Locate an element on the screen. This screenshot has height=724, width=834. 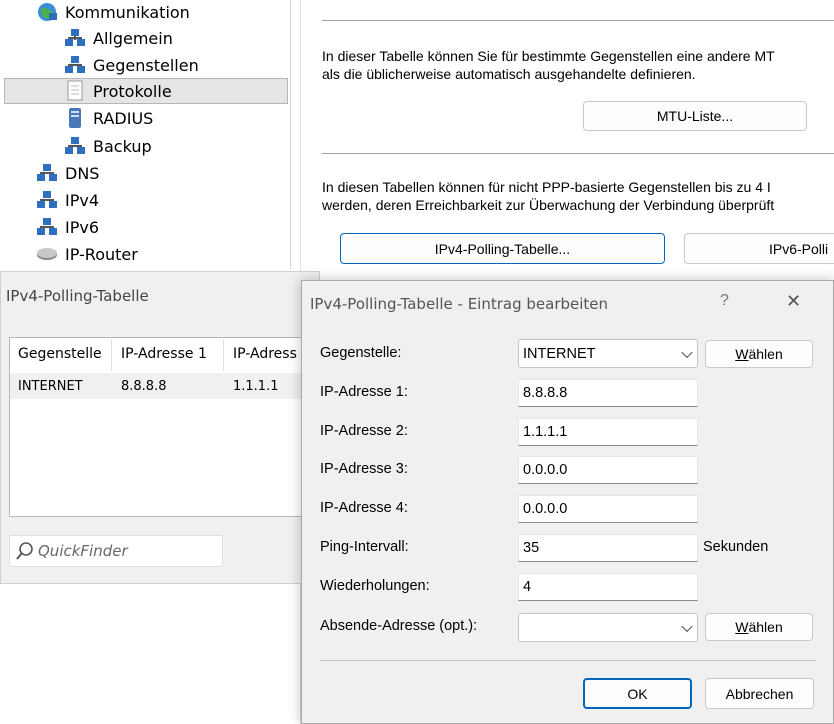
retries-label: Wiederholungen: is located at coordinates (375, 586).